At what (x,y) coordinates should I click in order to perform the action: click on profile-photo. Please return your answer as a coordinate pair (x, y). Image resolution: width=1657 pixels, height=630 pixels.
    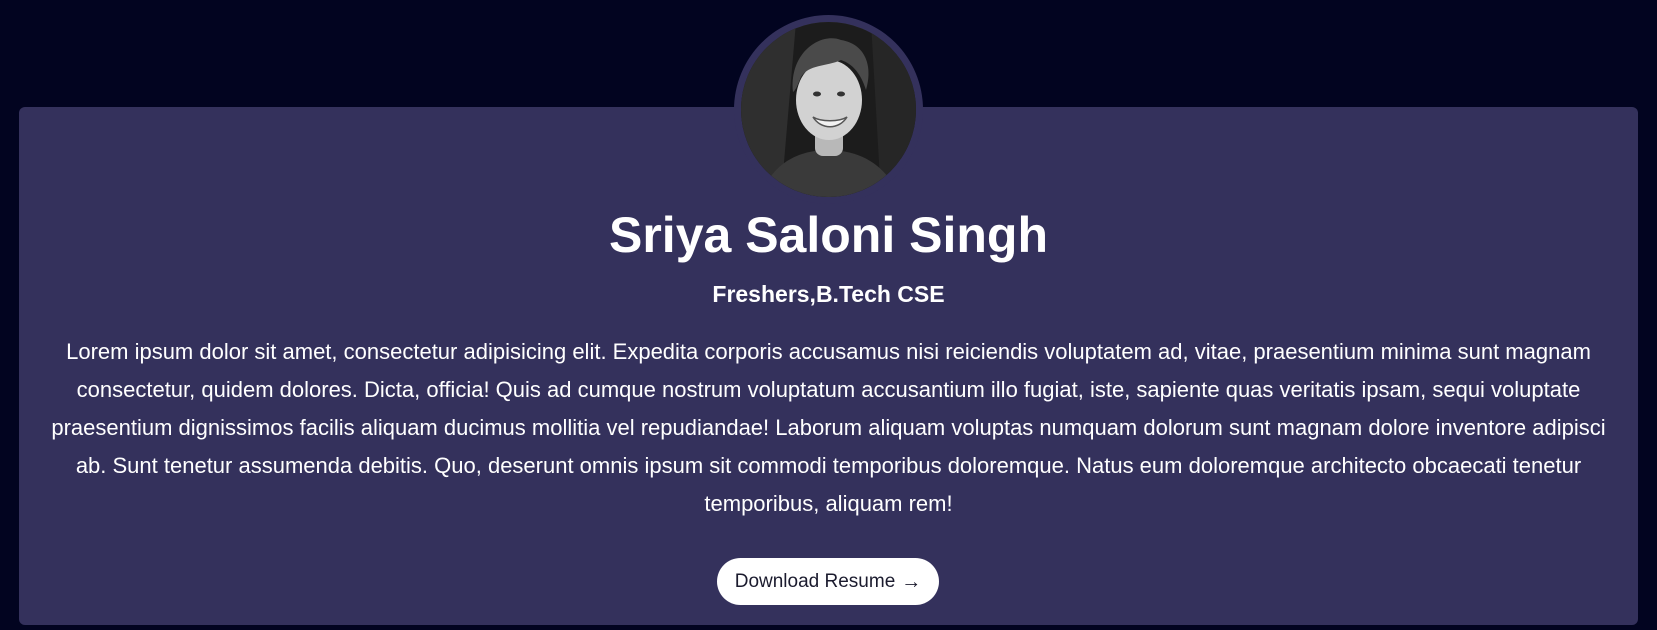
    Looking at the image, I should click on (828, 109).